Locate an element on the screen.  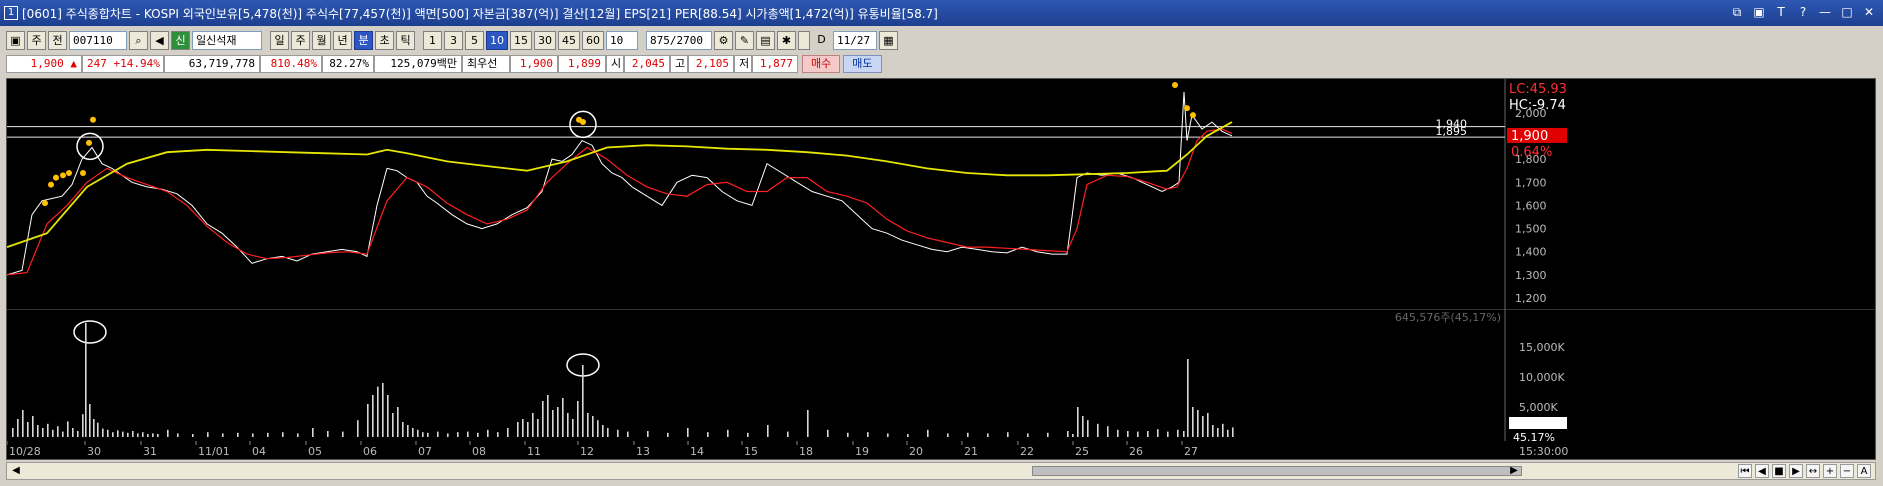
date-label: 30 is located at coordinates (94, 451).